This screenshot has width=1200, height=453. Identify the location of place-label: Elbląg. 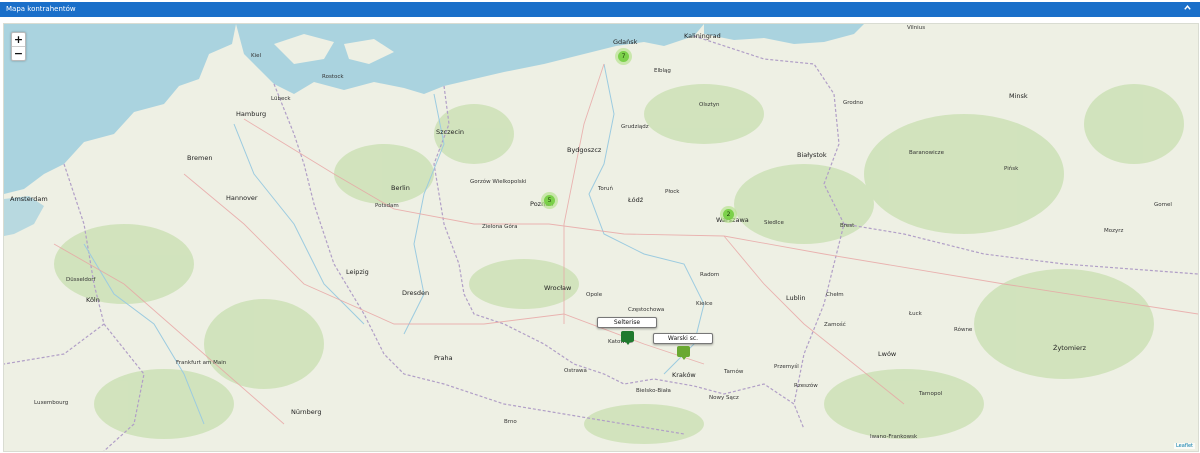
(662, 71).